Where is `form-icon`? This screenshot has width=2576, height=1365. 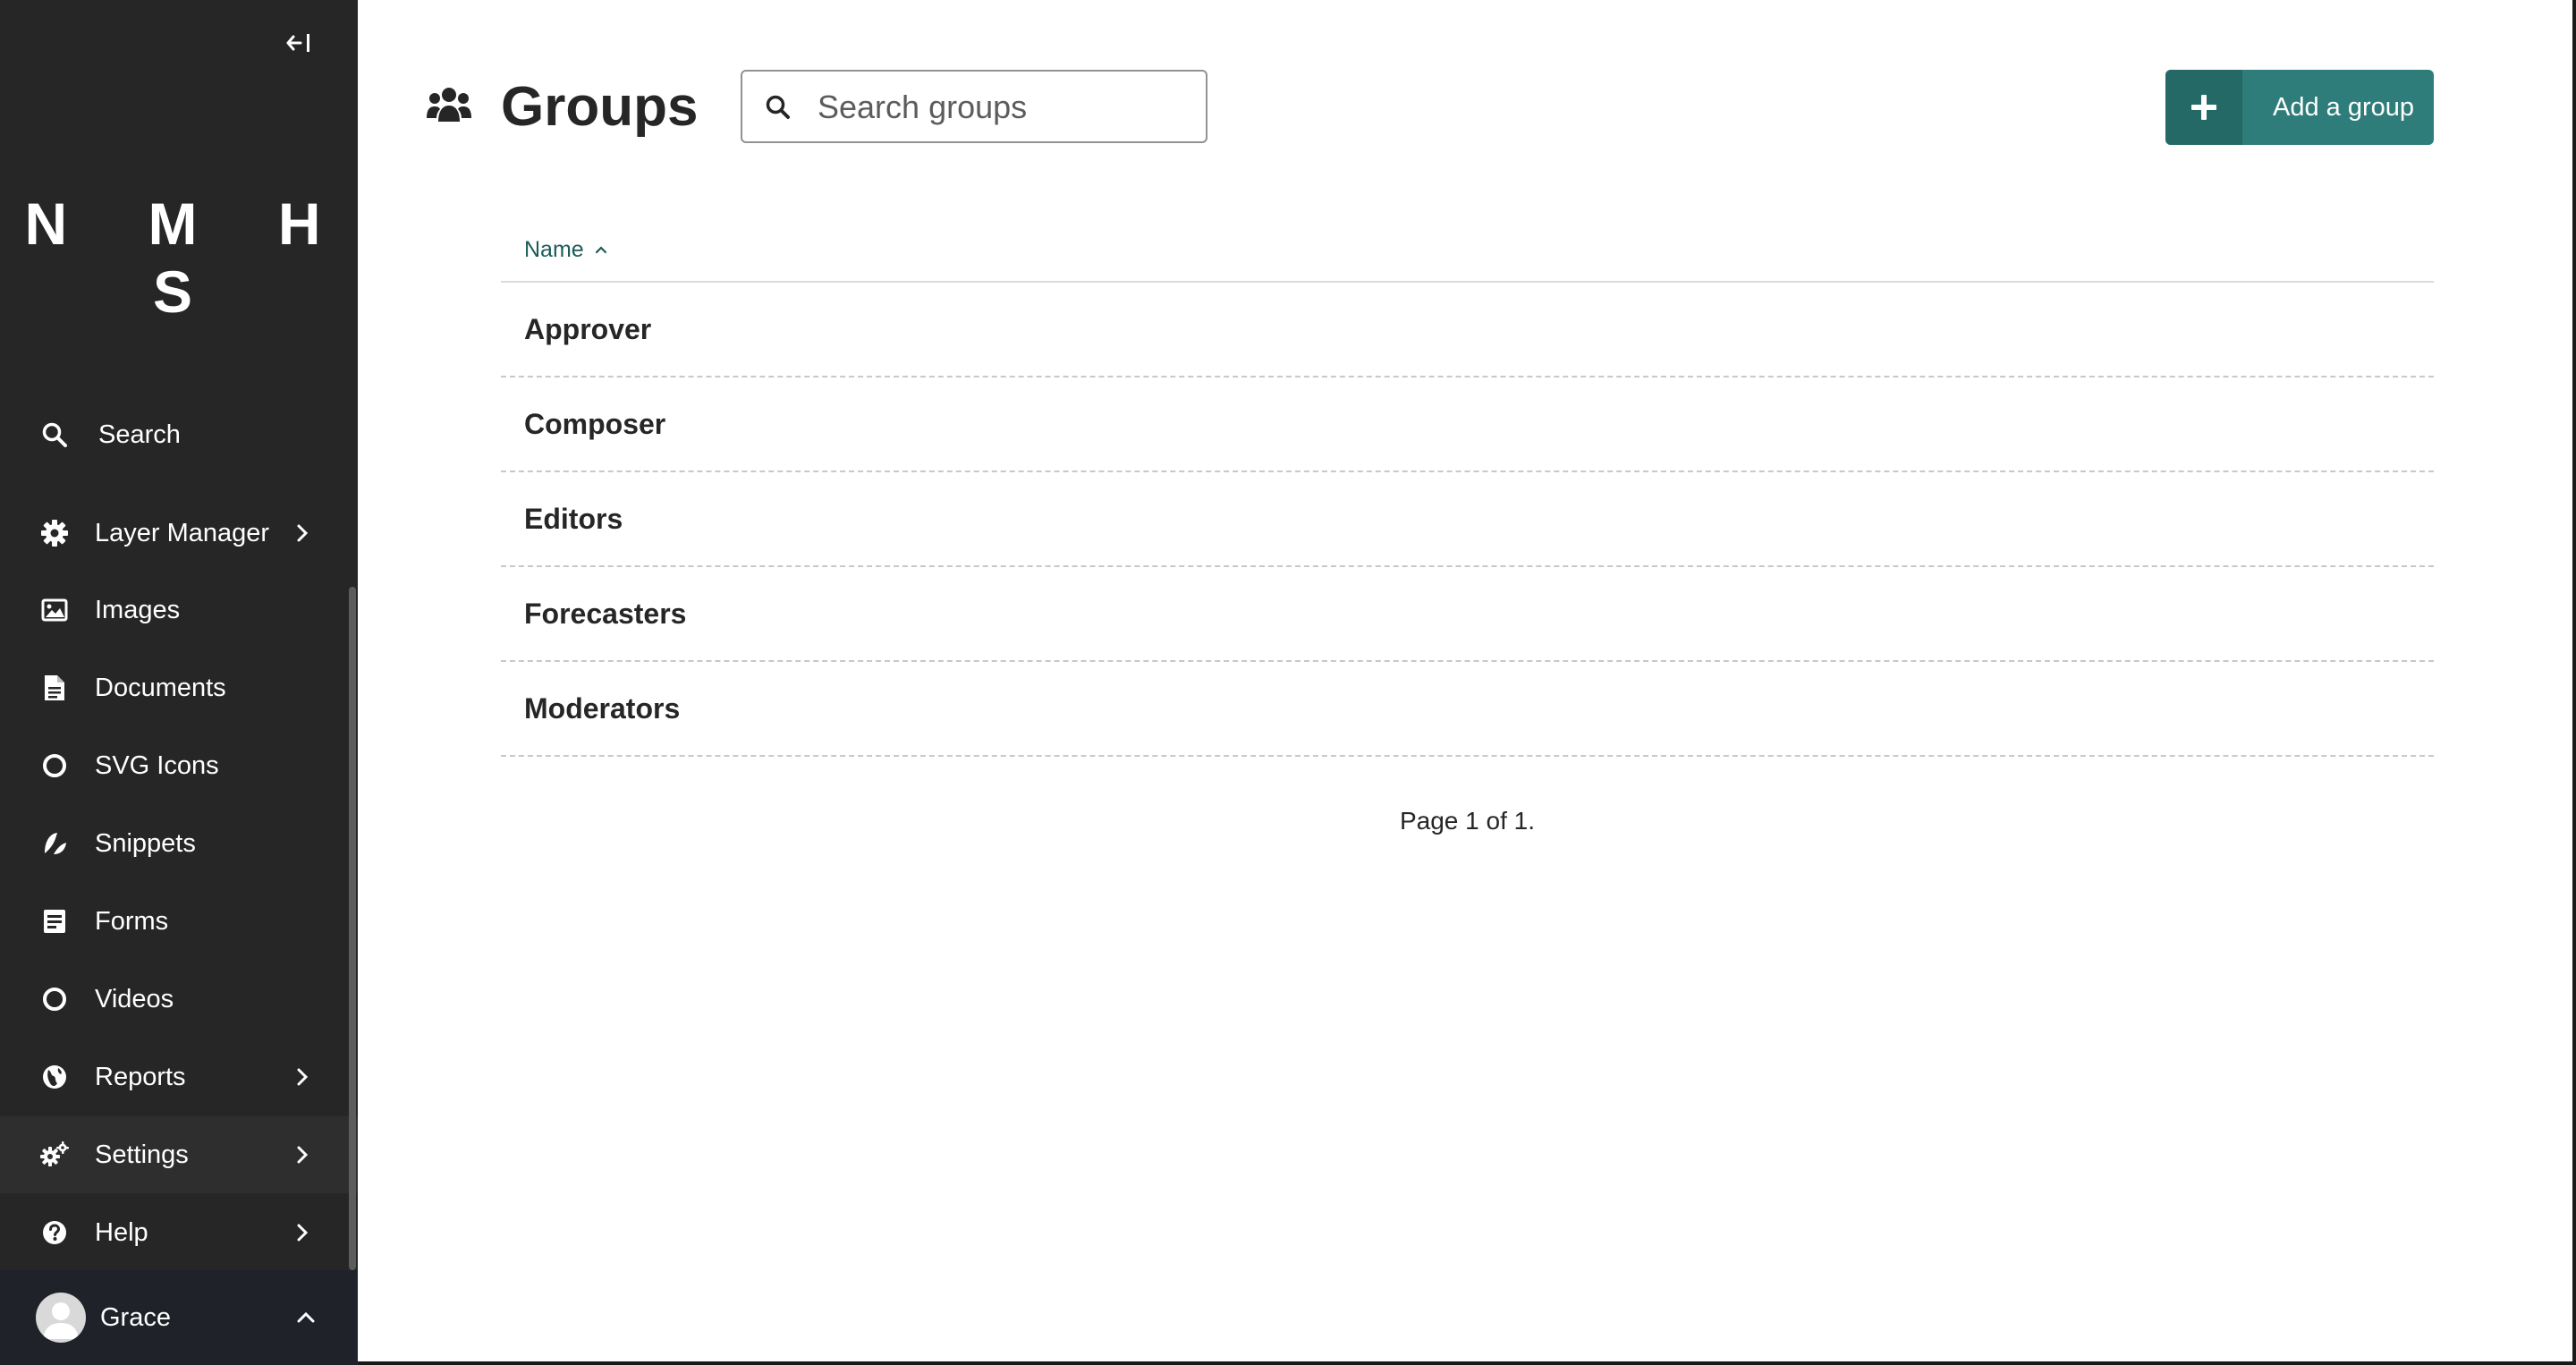 form-icon is located at coordinates (54, 921).